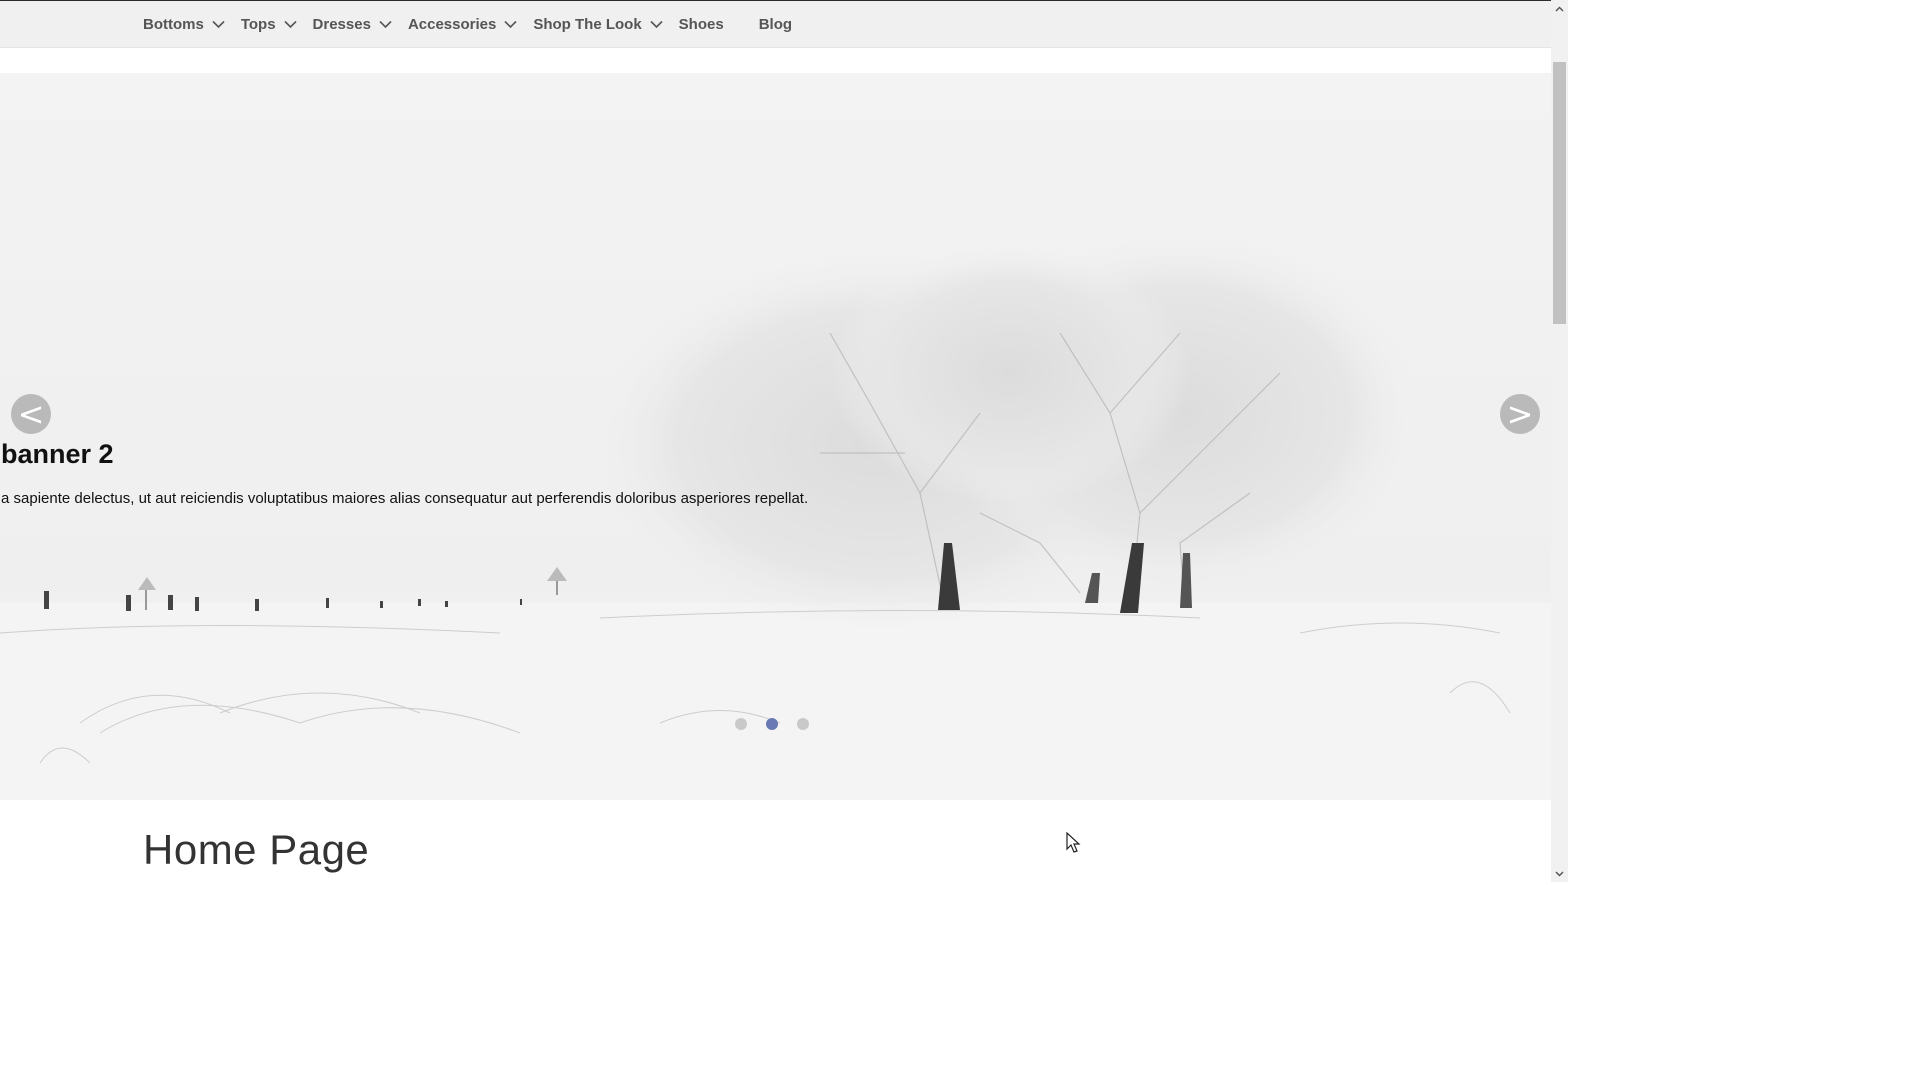 The height and width of the screenshot is (1080, 1920). Describe the element at coordinates (341, 24) in the screenshot. I see `nav-item-label: Dresses` at that location.